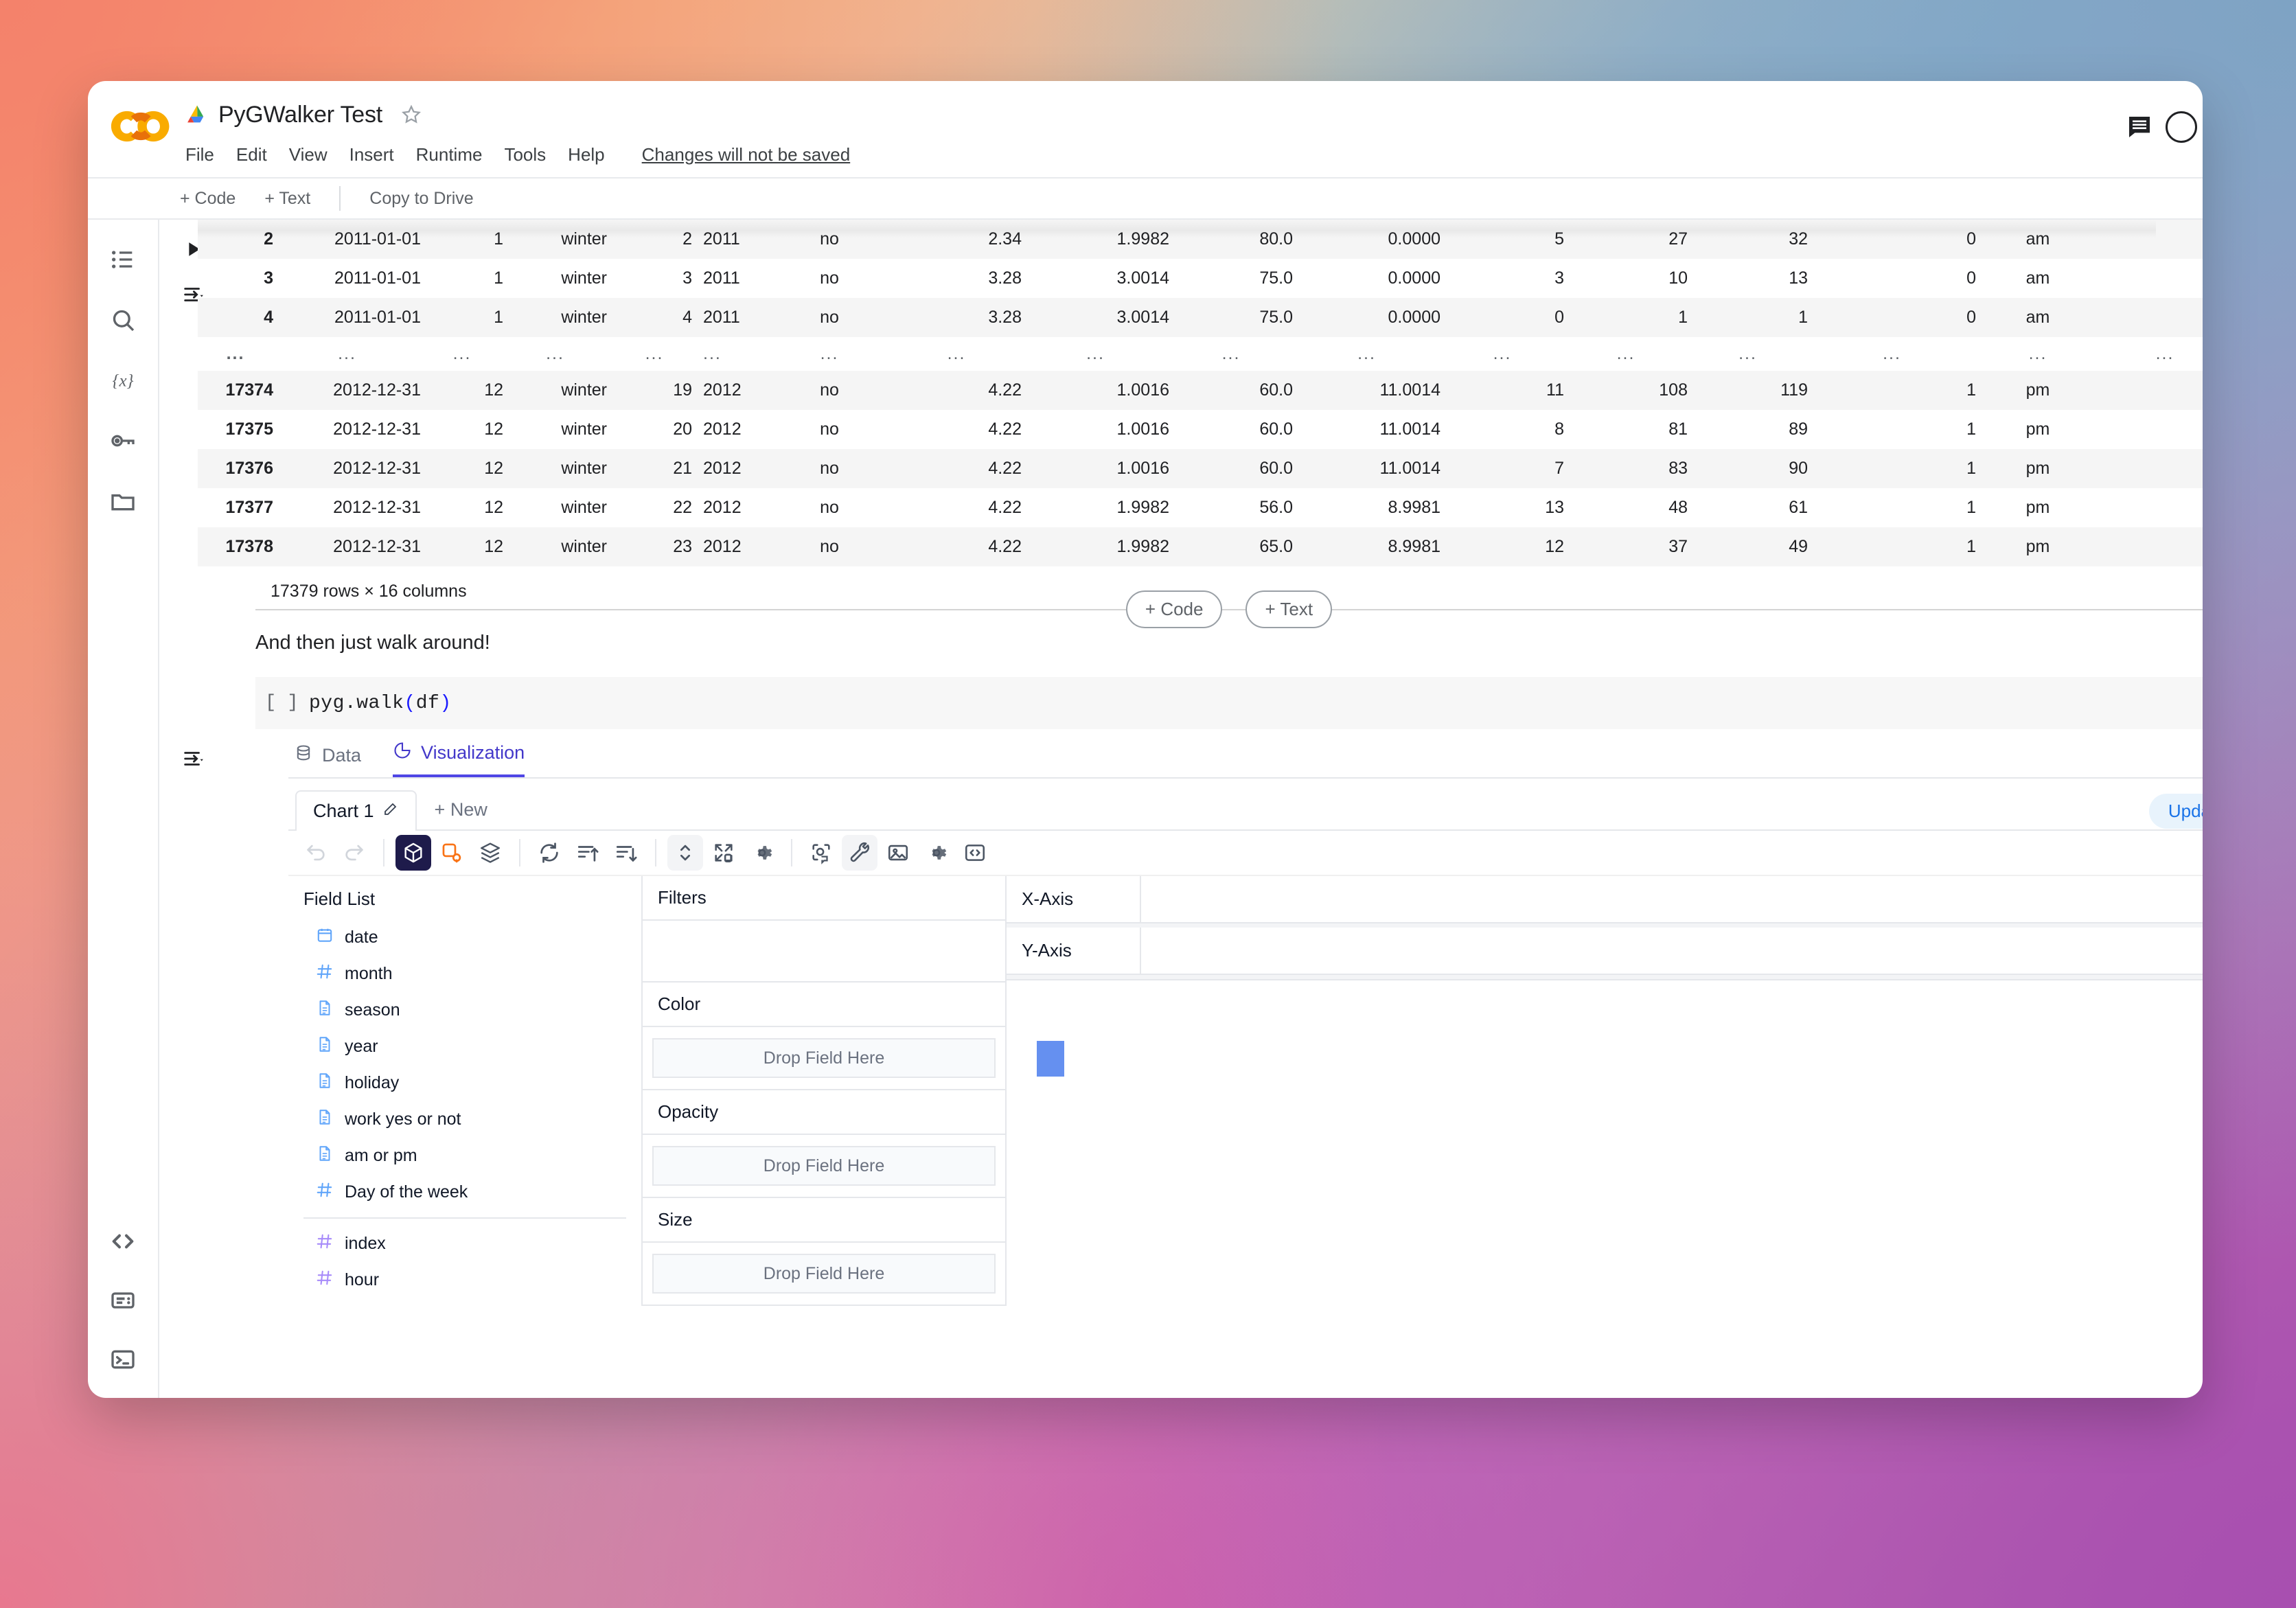  What do you see at coordinates (2175, 811) in the screenshot?
I see `update-button: Upda` at bounding box center [2175, 811].